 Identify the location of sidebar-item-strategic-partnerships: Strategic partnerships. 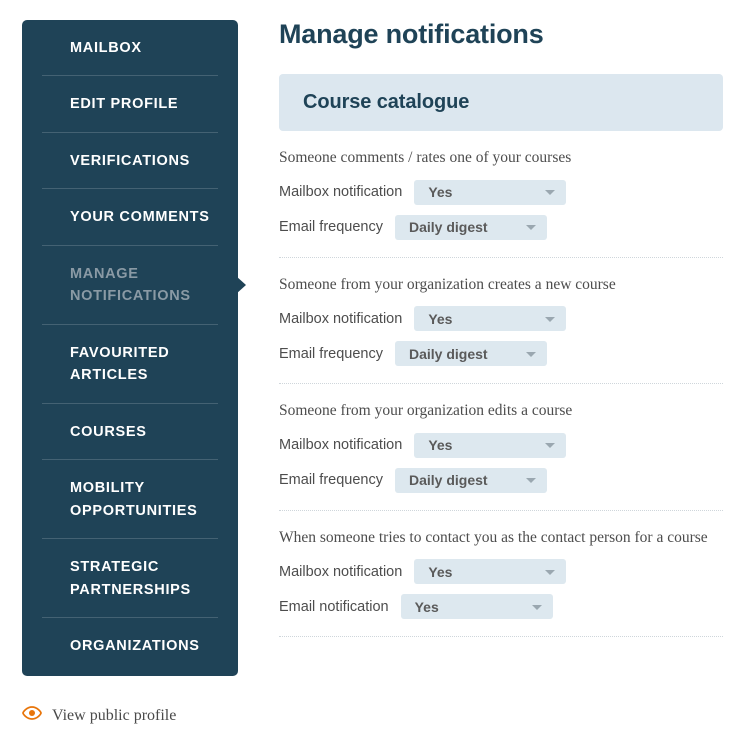
(130, 579).